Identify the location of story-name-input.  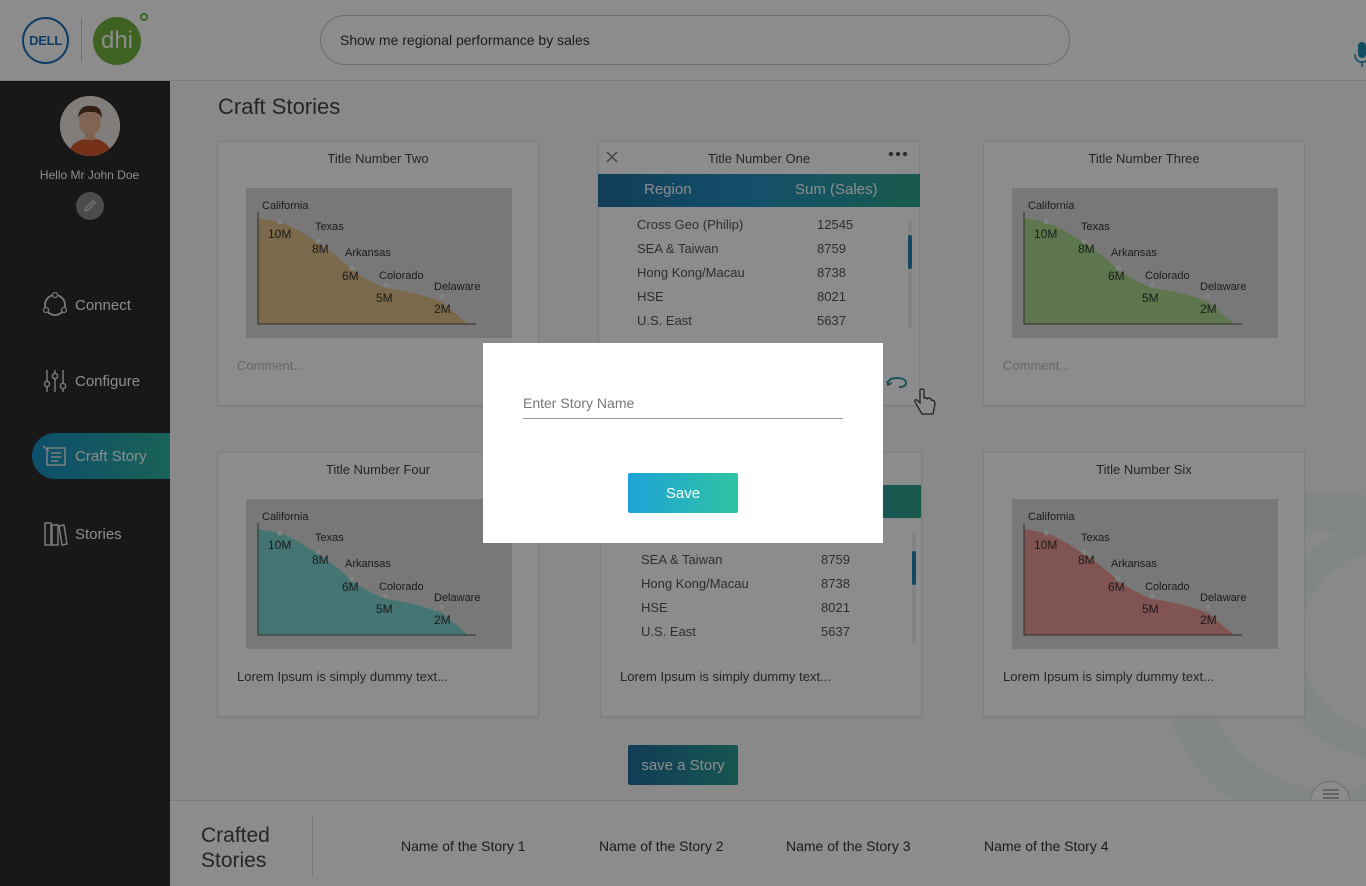
(683, 403).